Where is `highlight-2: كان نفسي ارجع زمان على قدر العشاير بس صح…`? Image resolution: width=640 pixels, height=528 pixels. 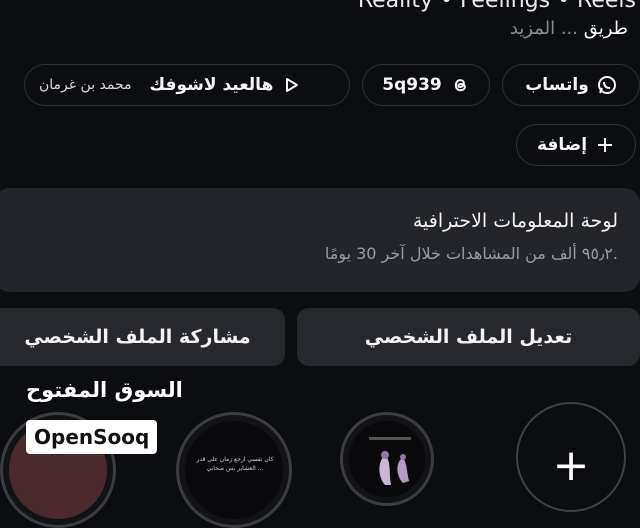
highlight-2: كان نفسي ارجع زمان على قدر العشاير بس صح… is located at coordinates (234, 470).